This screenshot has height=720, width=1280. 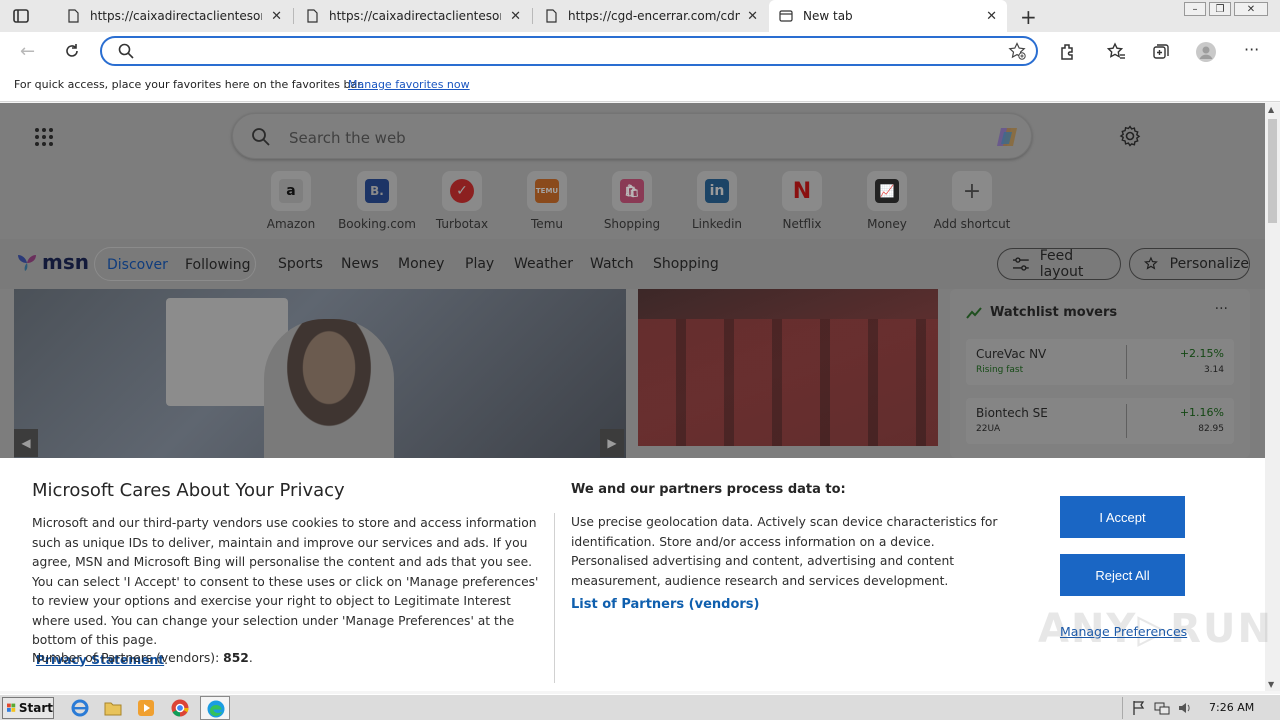 What do you see at coordinates (632, 136) in the screenshot?
I see `web-search-box: Search the web` at bounding box center [632, 136].